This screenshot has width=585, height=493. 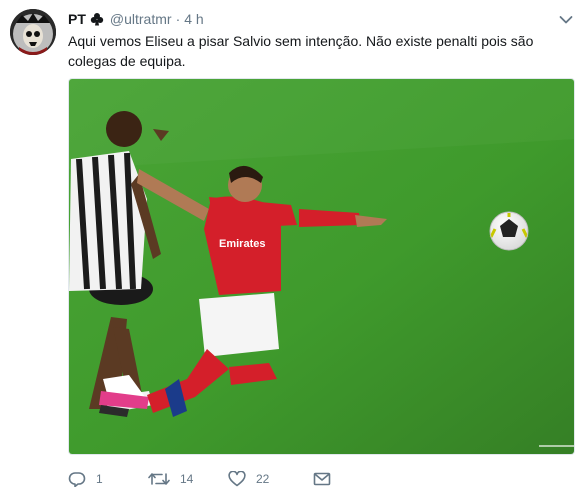 I want to click on avatar-image, so click(x=33, y=32).